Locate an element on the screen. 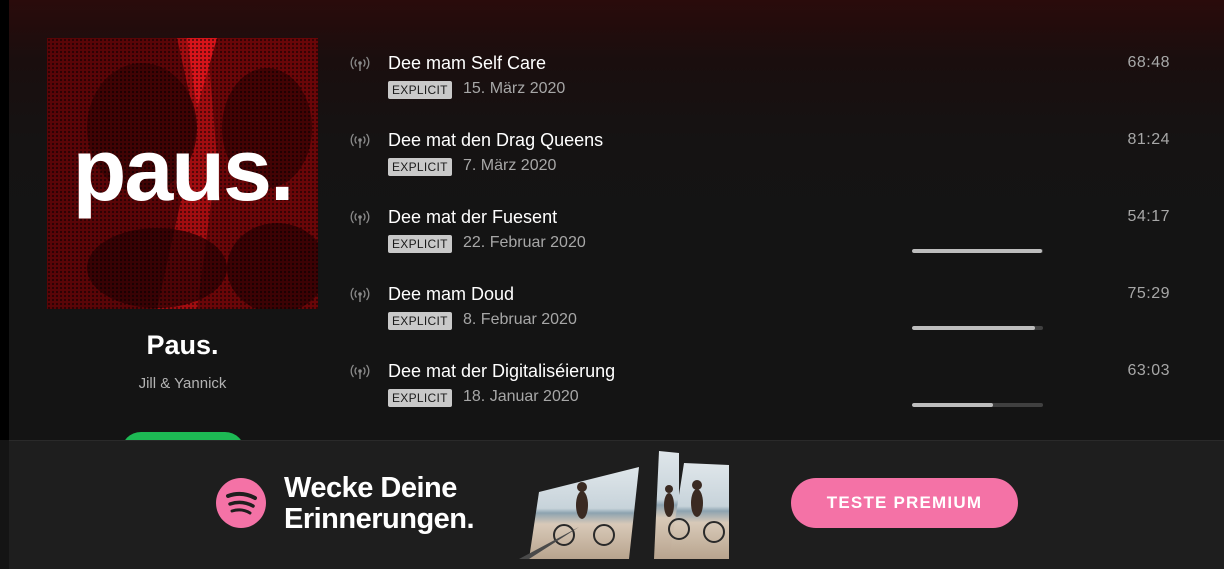 This screenshot has width=1224, height=569. episode-date: 7. März 2020 is located at coordinates (510, 165).